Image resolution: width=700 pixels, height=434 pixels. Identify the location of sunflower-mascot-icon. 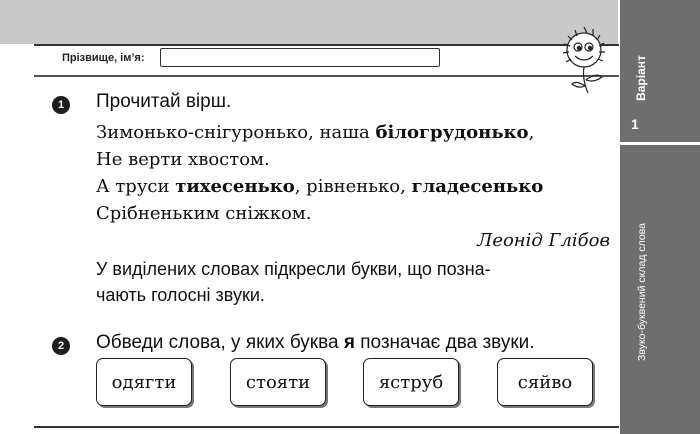
(583, 60).